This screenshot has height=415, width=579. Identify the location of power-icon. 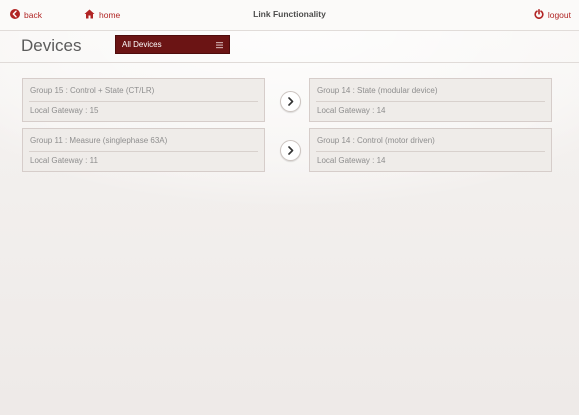
(539, 15).